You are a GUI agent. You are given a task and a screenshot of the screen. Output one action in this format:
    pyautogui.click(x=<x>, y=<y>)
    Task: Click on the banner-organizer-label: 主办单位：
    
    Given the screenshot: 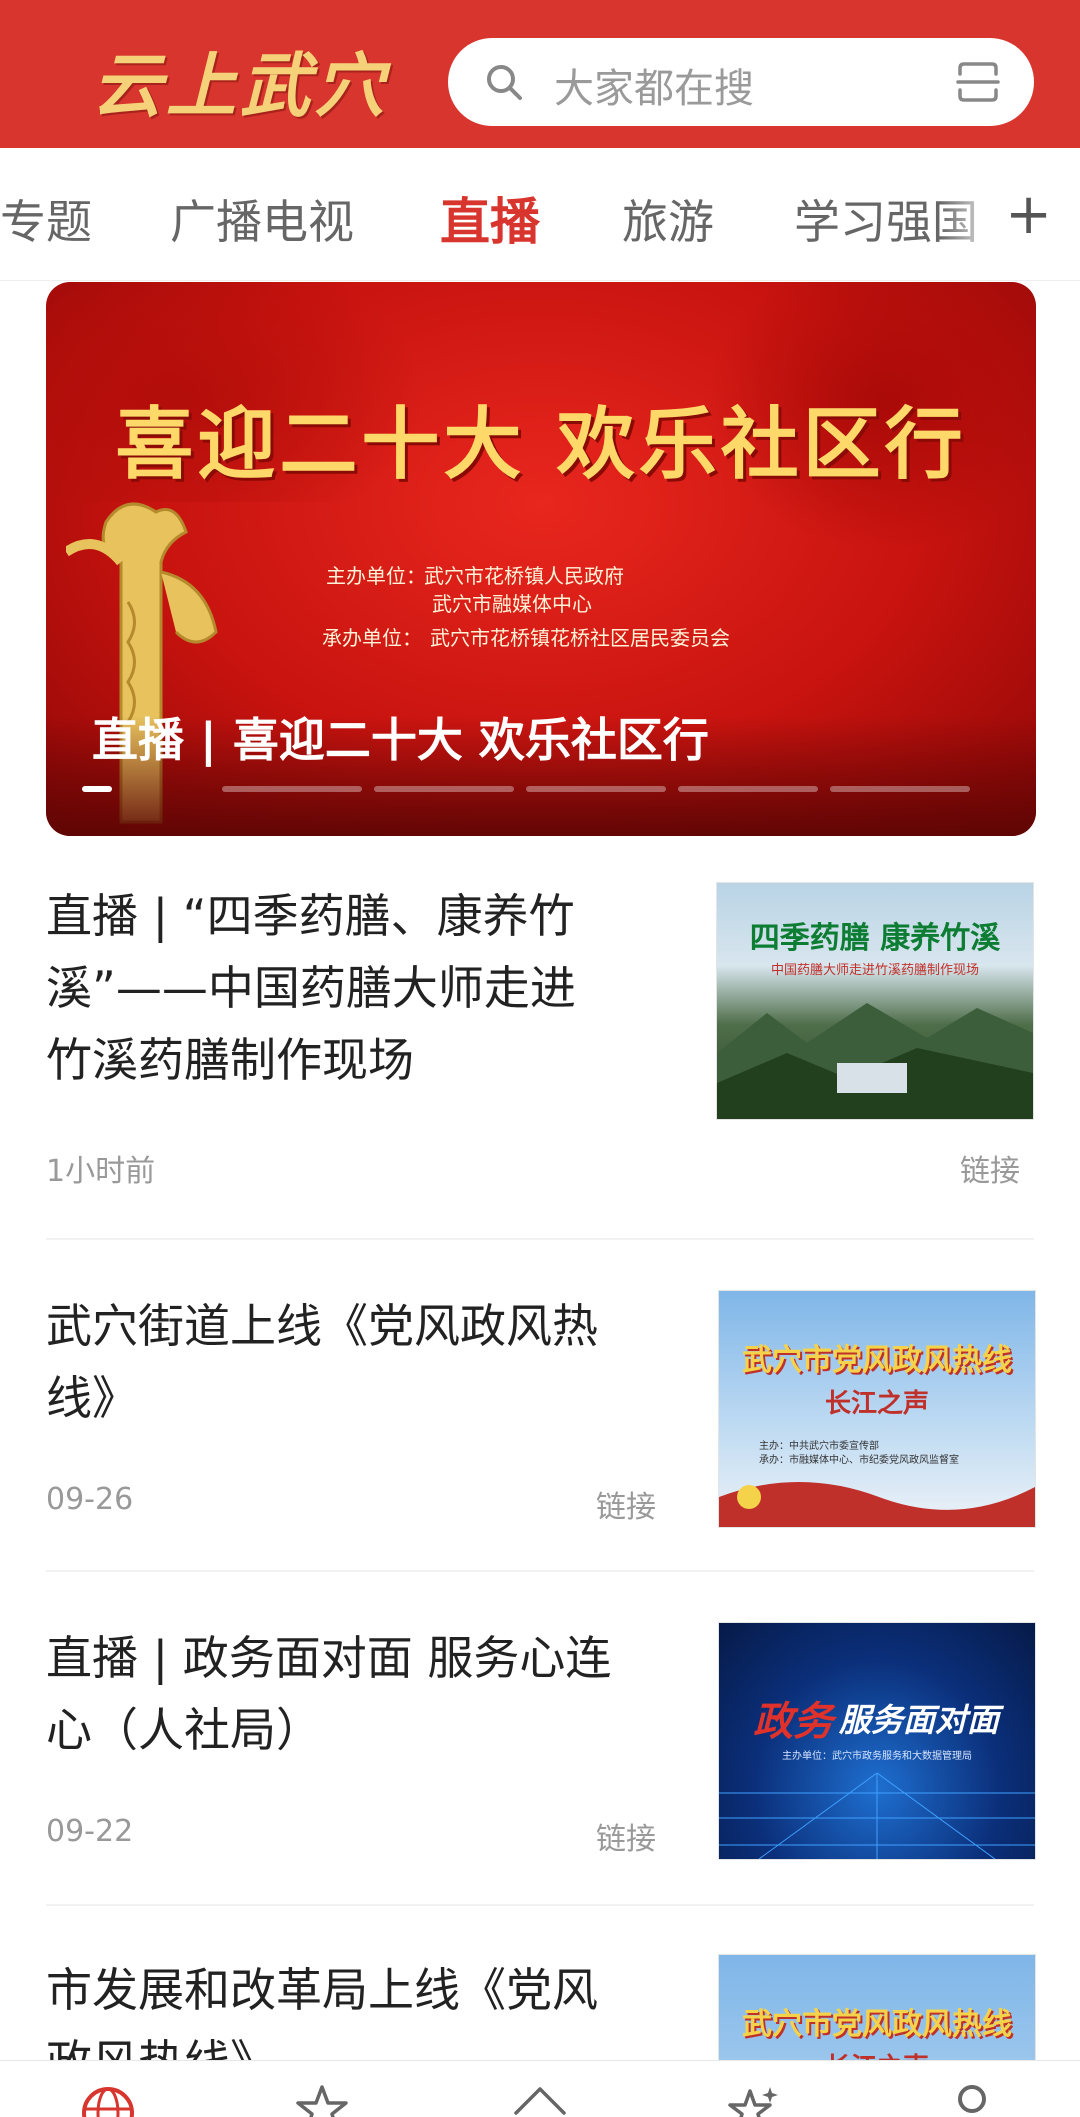 What is the action you would take?
    pyautogui.click(x=376, y=576)
    